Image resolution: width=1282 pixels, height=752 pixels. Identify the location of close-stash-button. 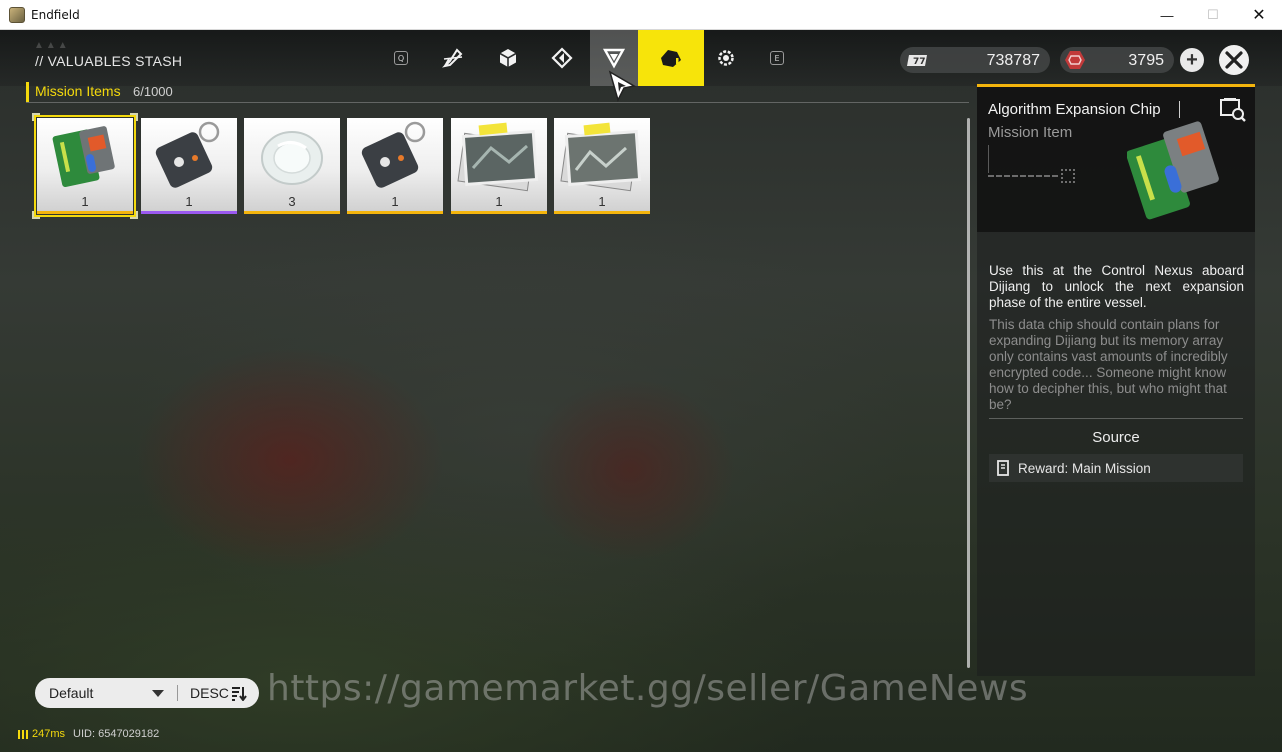
(1234, 60).